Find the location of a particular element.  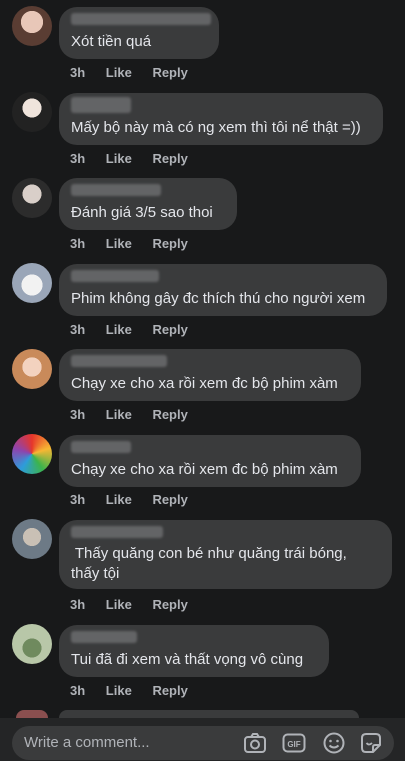

comment-bubble: Tui đã đi xem và thất vọng vô cùng is located at coordinates (194, 651).